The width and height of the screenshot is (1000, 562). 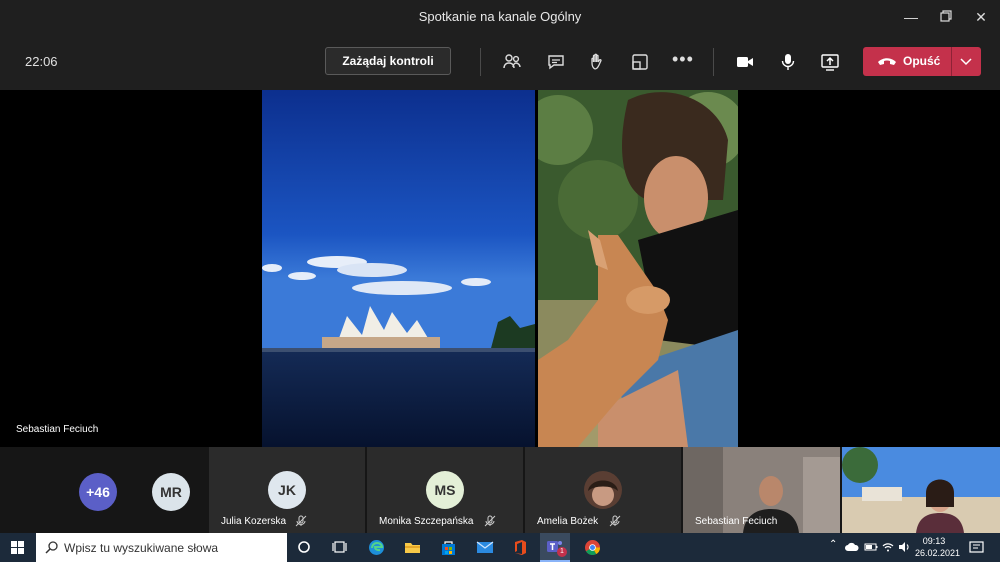 What do you see at coordinates (339, 547) in the screenshot?
I see `task-view-icon` at bounding box center [339, 547].